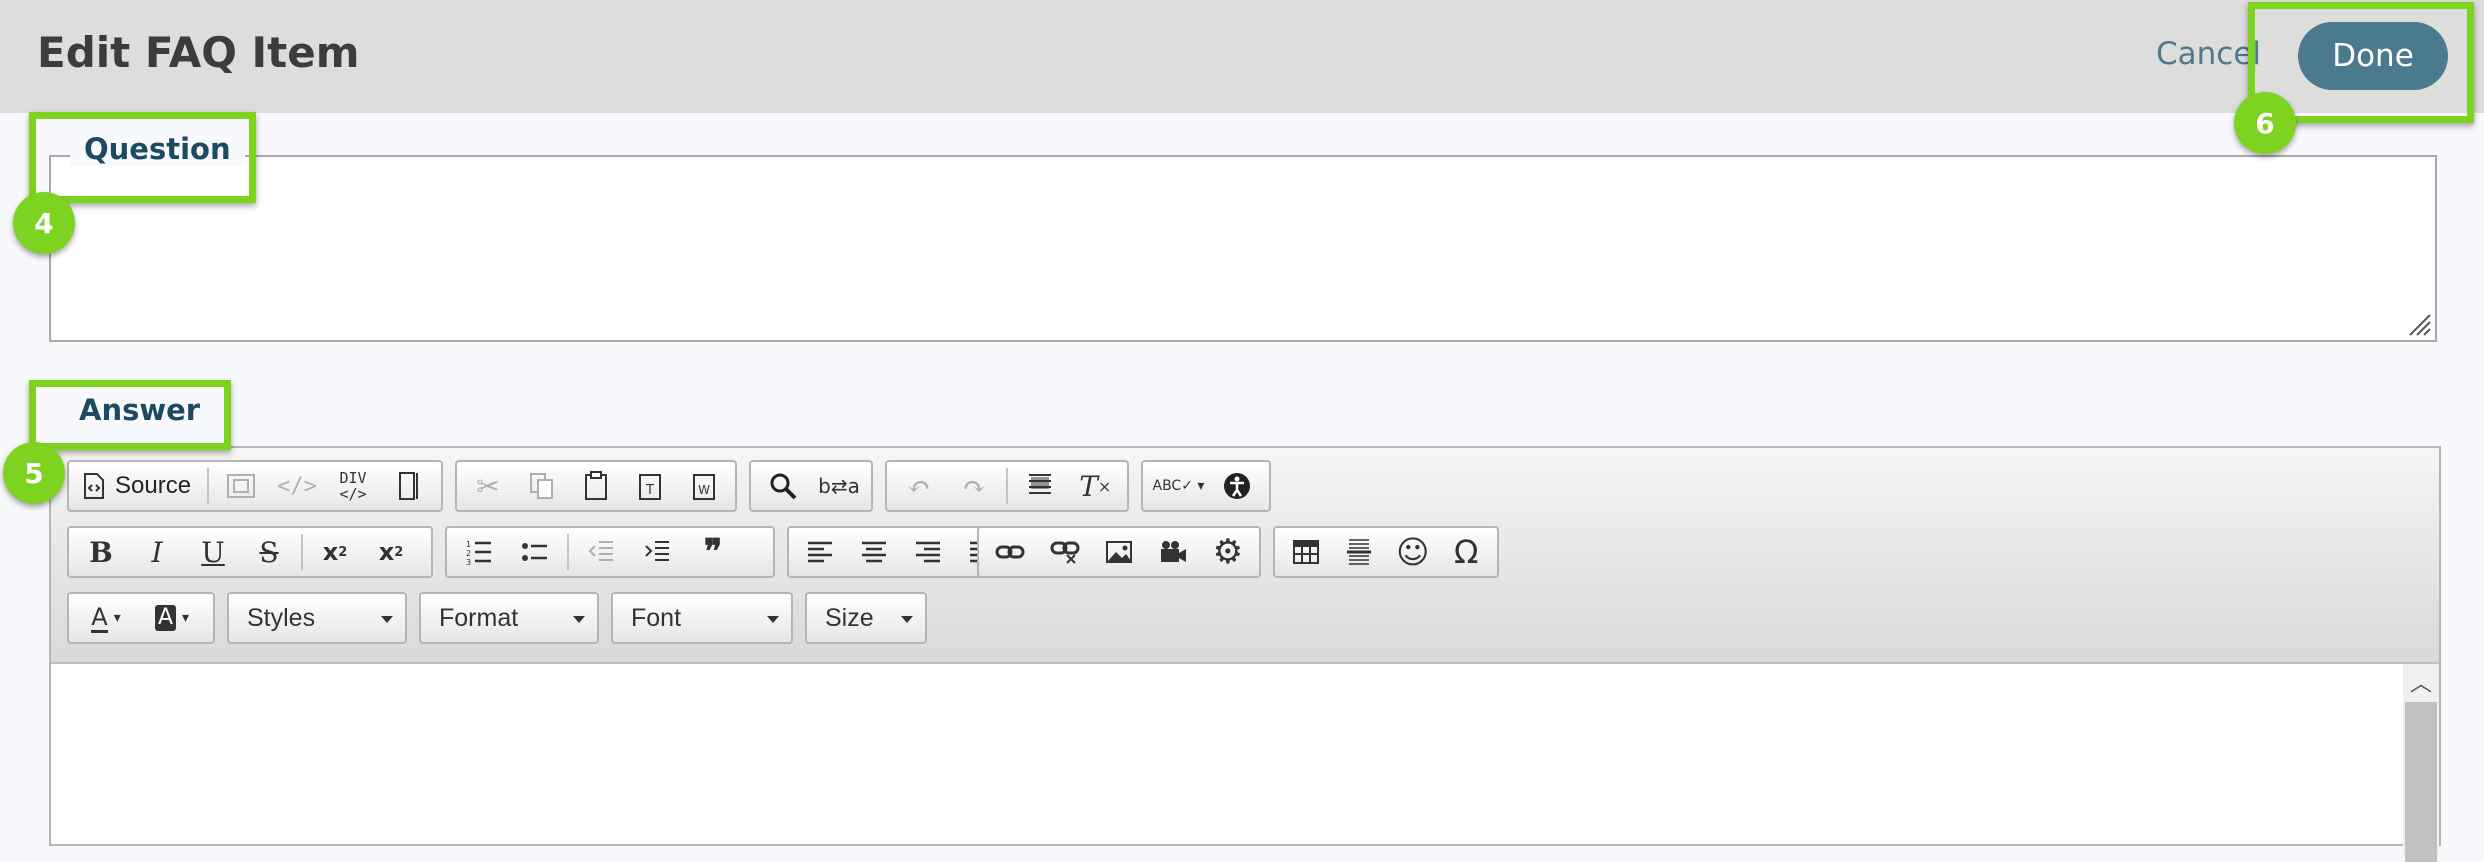 The image size is (2484, 862). What do you see at coordinates (297, 486) in the screenshot?
I see `code-snippet-icon: </>` at bounding box center [297, 486].